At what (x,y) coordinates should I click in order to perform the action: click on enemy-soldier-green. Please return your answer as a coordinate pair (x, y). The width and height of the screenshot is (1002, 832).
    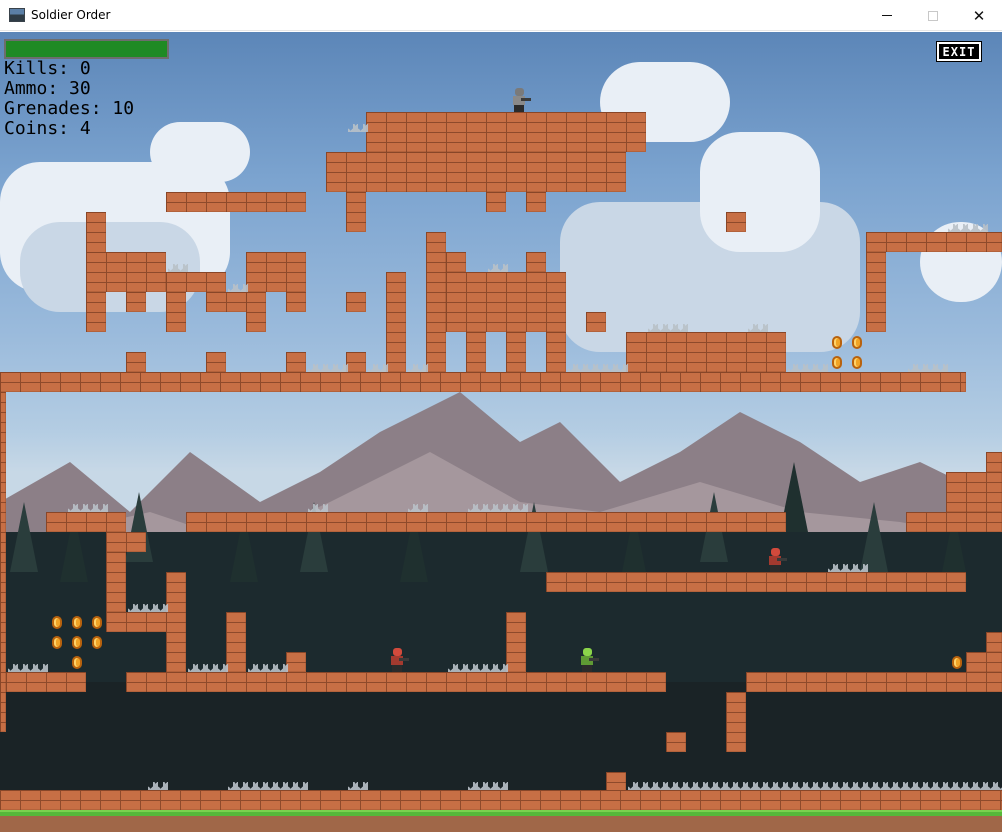
    Looking at the image, I should click on (588, 660).